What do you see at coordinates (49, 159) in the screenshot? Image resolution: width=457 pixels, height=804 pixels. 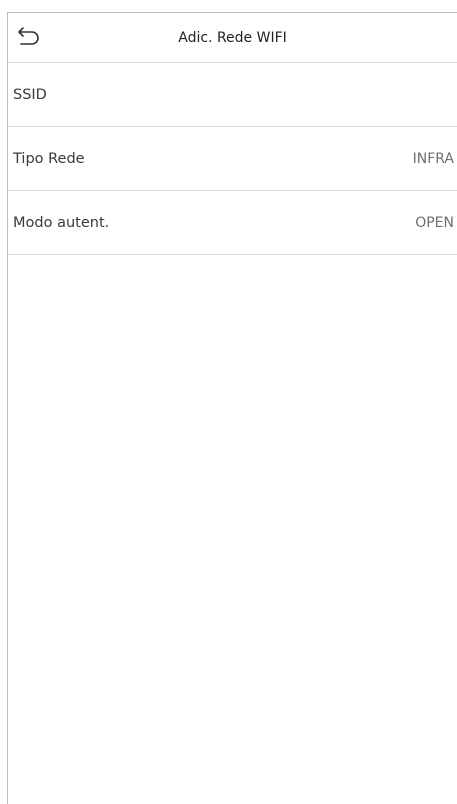 I see `network-type-label: Tipo Rede` at bounding box center [49, 159].